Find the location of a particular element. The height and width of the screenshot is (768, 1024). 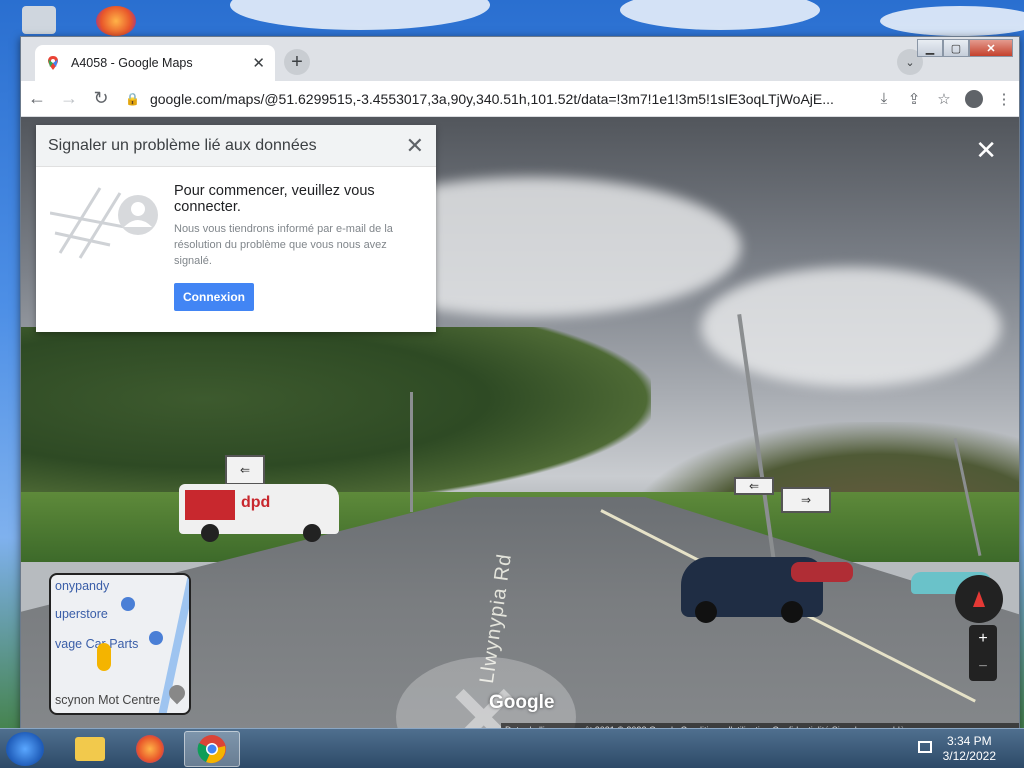

install-app-icon: ⤓ is located at coordinates (884, 99).